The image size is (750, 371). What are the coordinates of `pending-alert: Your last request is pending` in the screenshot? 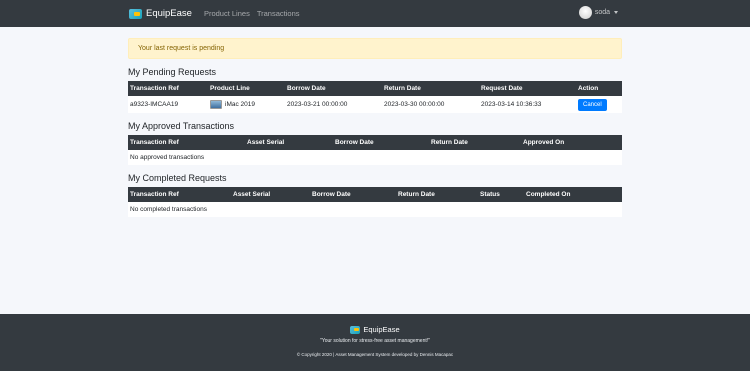 It's located at (375, 48).